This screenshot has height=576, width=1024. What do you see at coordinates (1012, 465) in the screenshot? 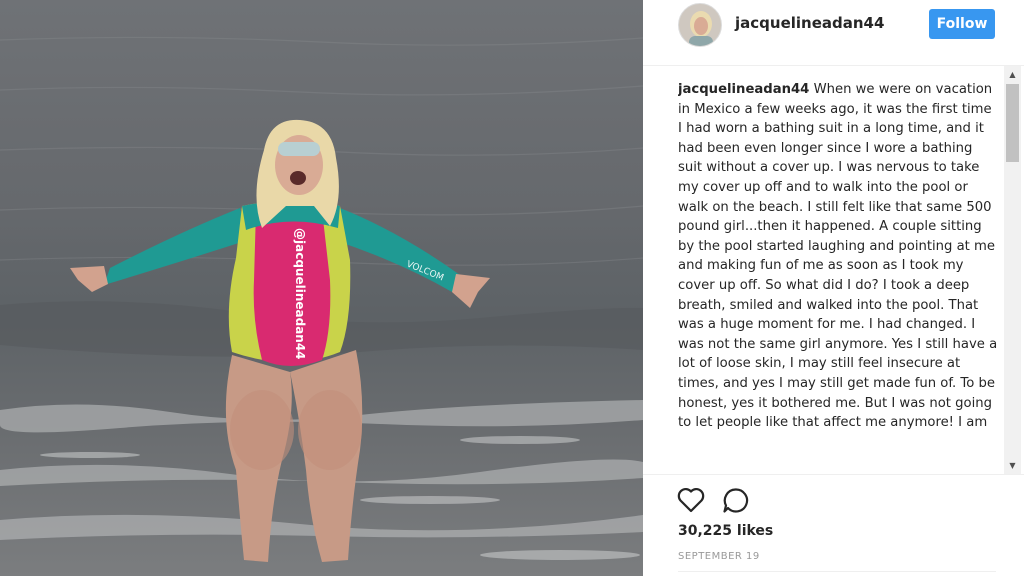
I see `scroll-down-icon: ▼` at bounding box center [1012, 465].